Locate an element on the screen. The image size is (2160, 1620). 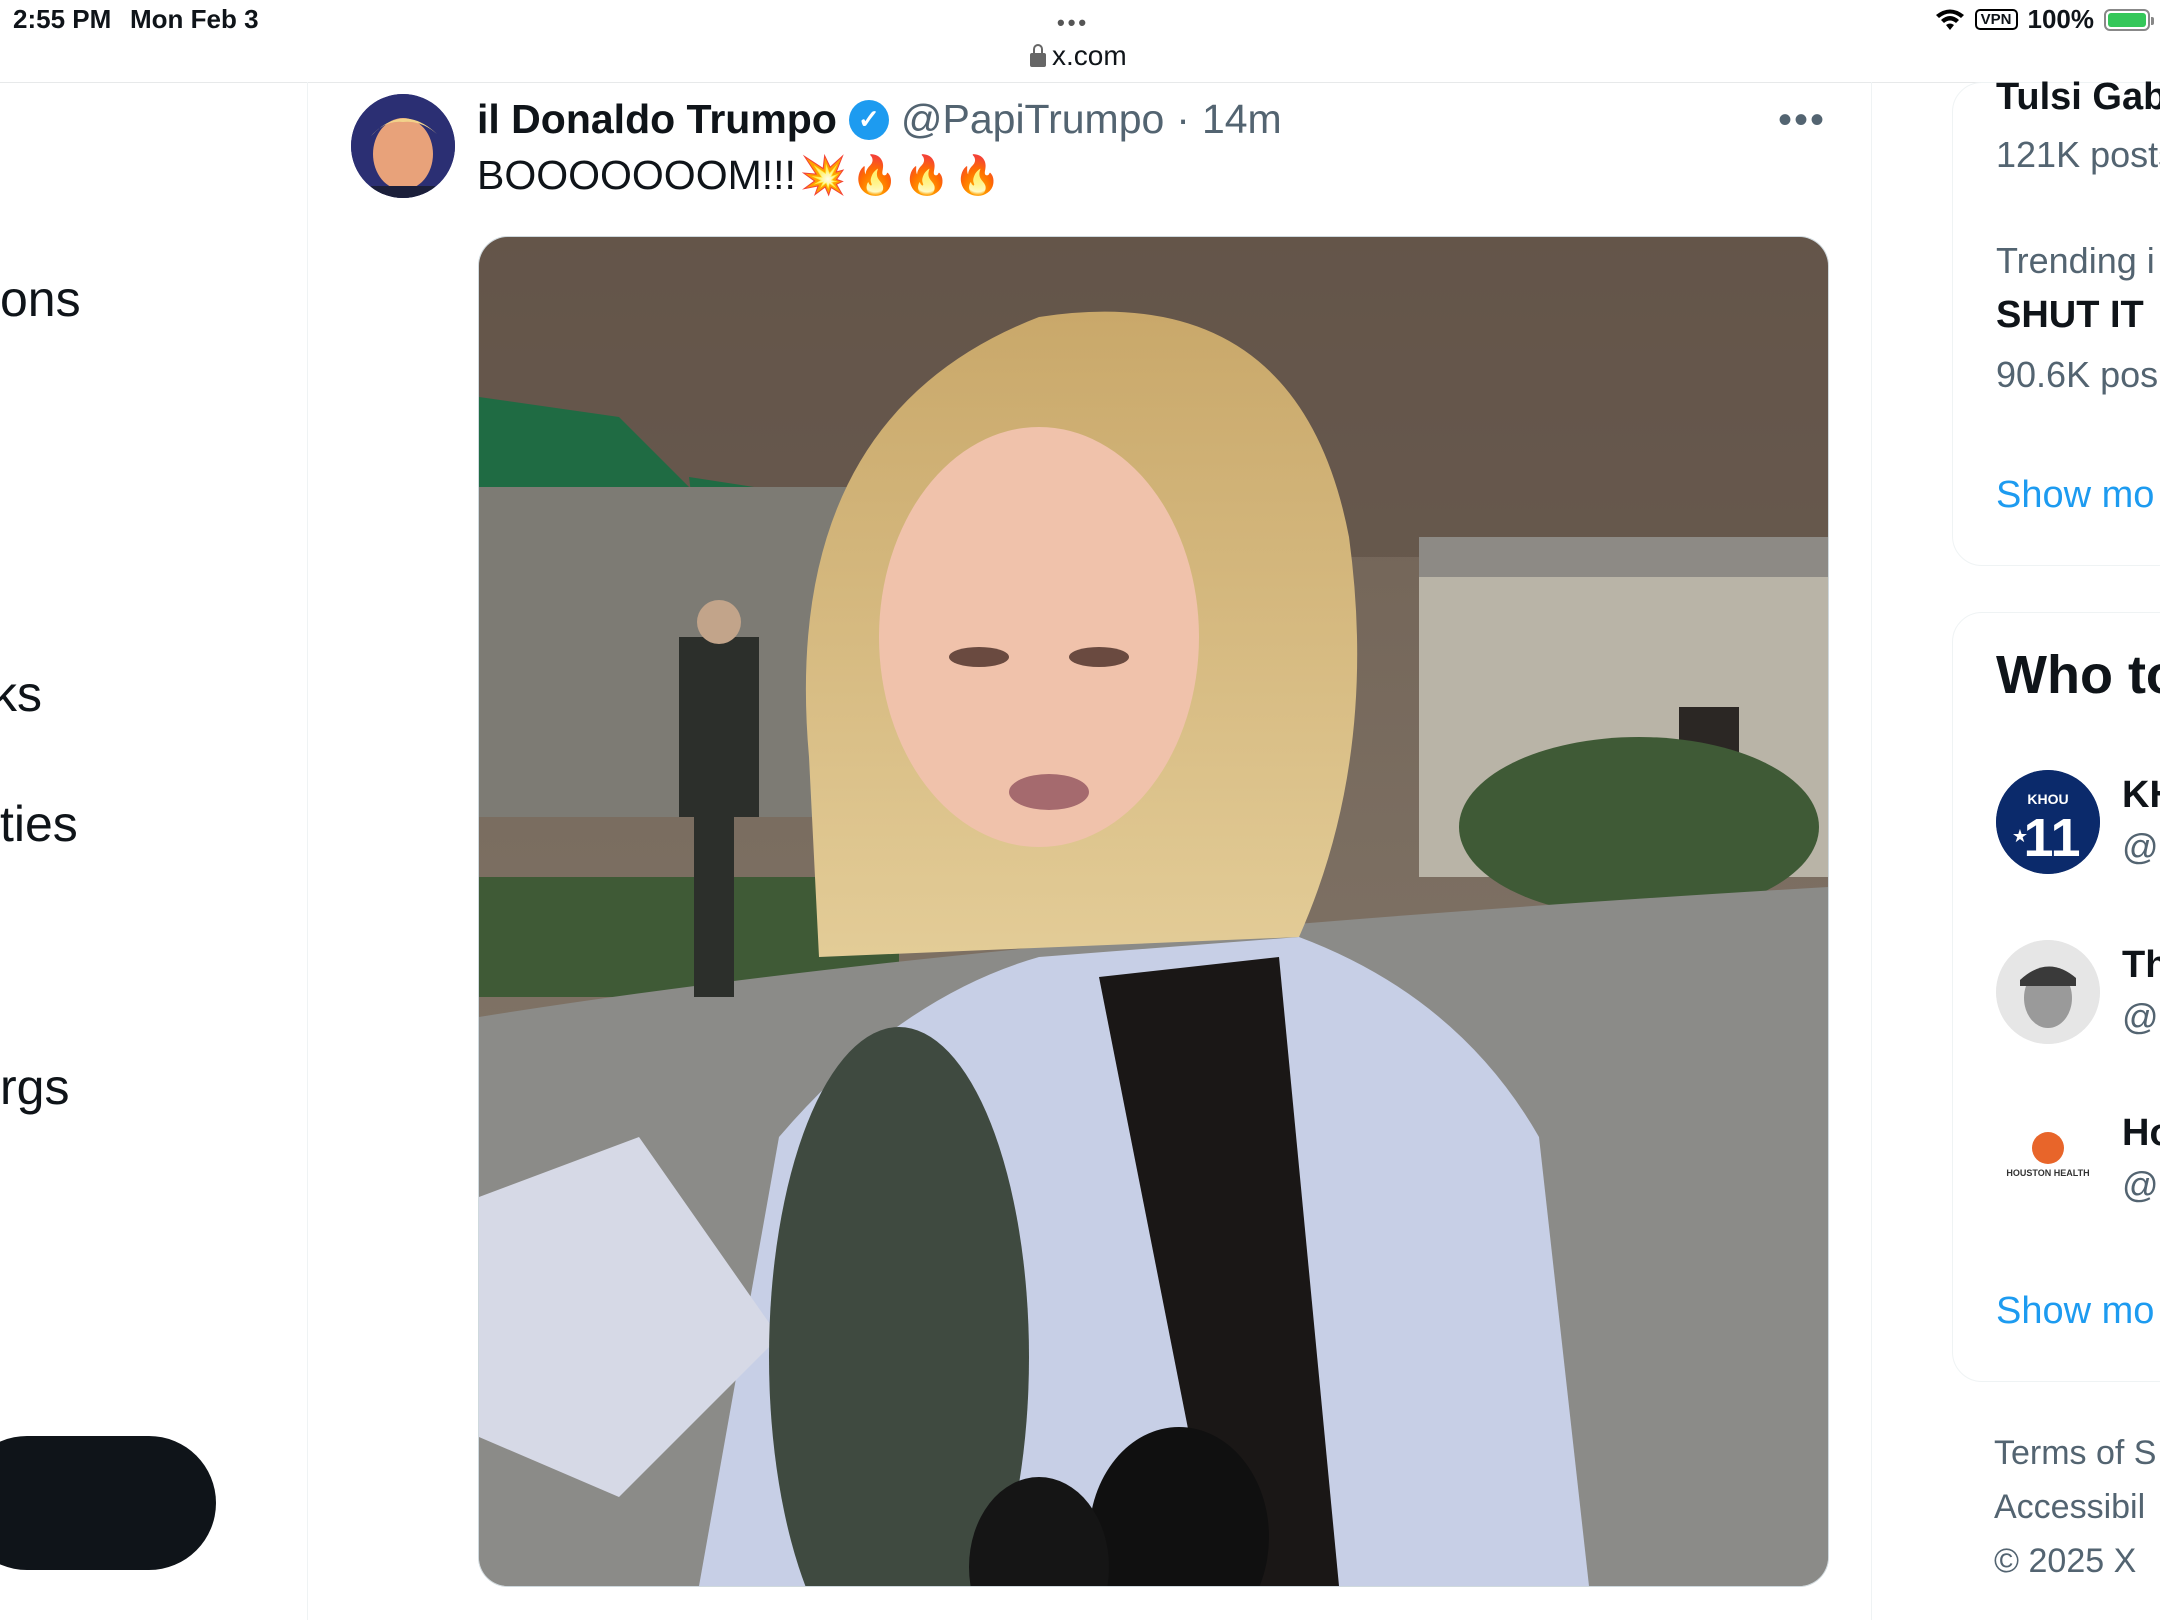
divider-left is located at coordinates (307, 851).